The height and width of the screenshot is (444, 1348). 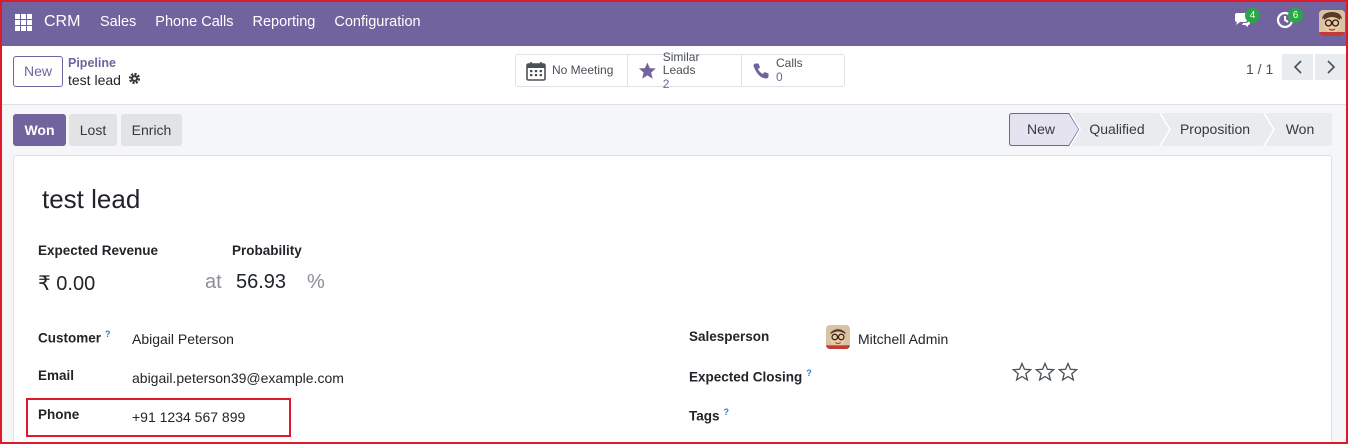 I want to click on tags-label: Tags?, so click(x=709, y=415).